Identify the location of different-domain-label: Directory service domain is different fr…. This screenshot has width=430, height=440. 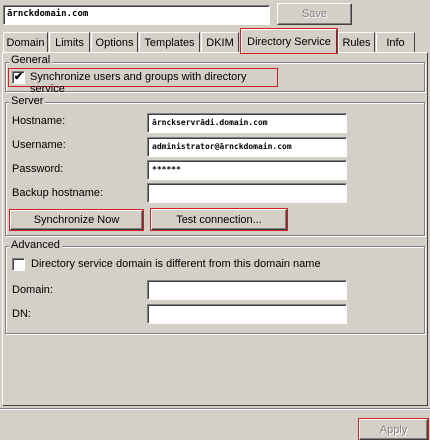
(176, 264).